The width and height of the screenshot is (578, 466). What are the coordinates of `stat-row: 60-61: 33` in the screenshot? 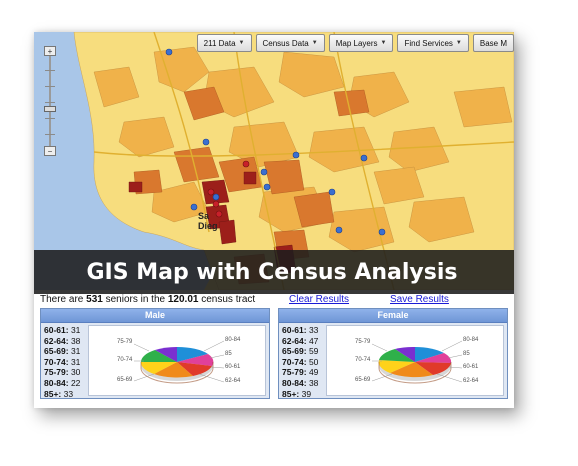 It's located at (300, 330).